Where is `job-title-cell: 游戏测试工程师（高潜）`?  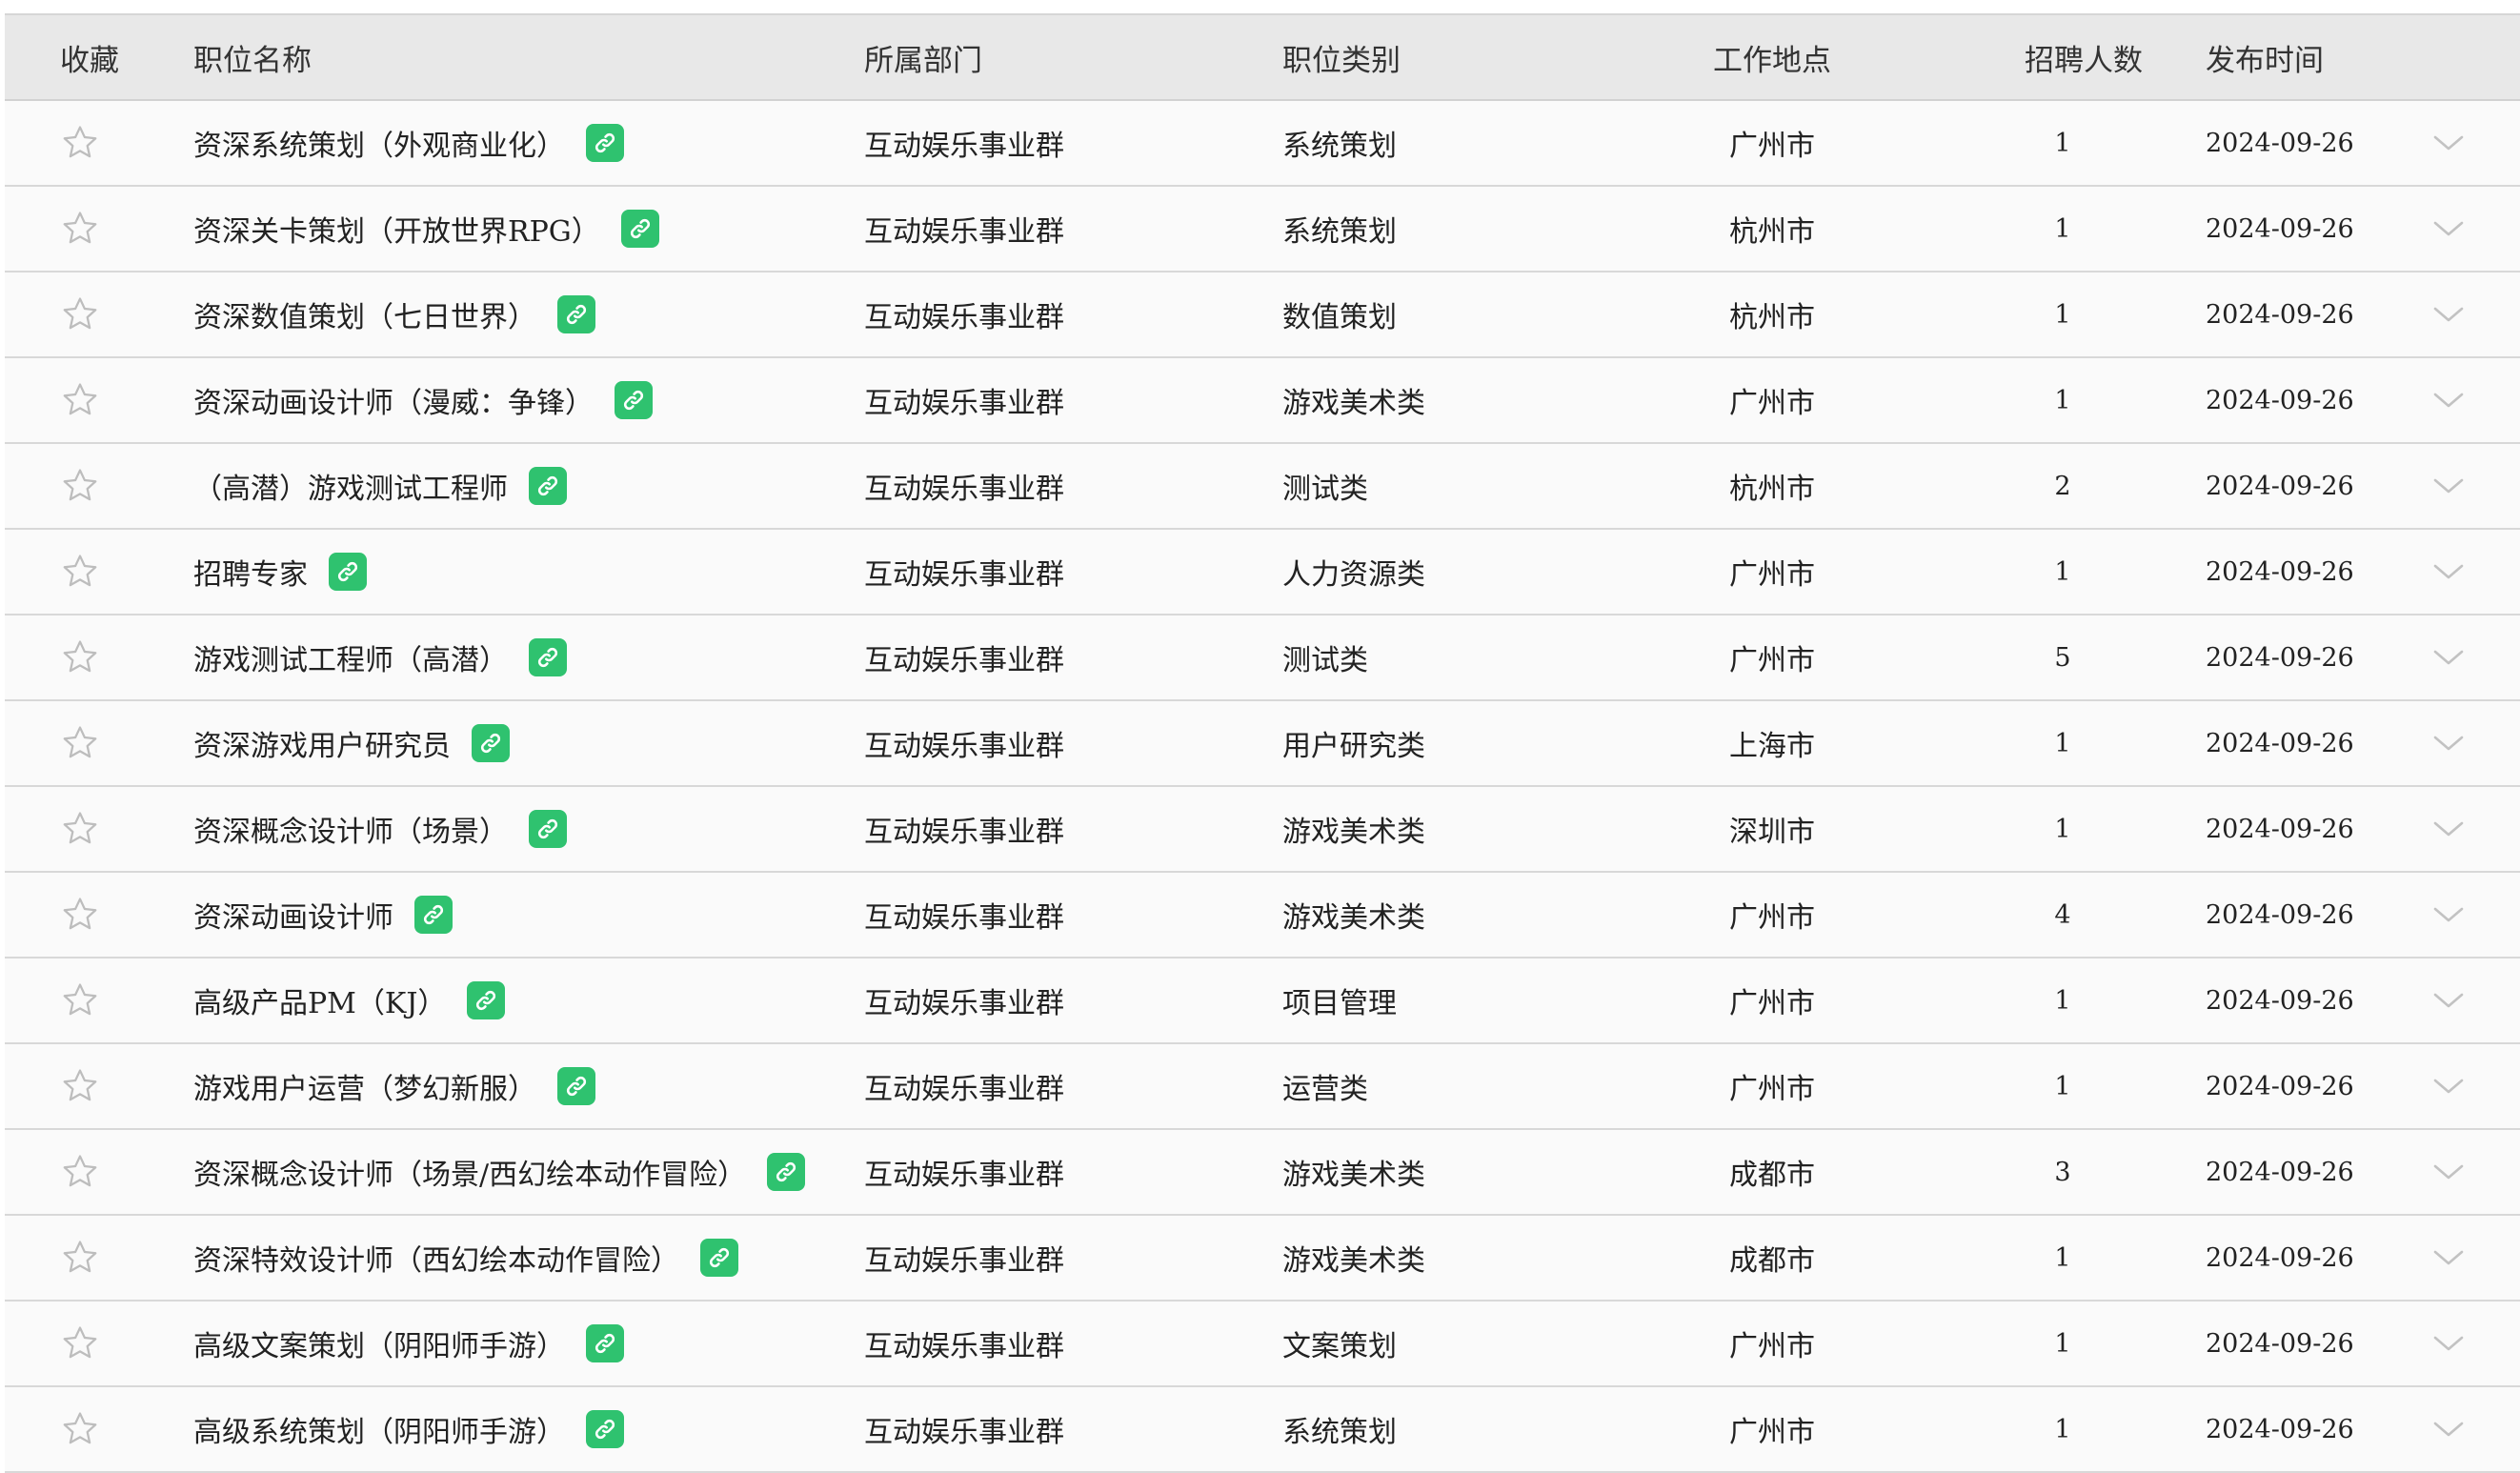
job-title-cell: 游戏测试工程师（高潜） is located at coordinates (380, 657).